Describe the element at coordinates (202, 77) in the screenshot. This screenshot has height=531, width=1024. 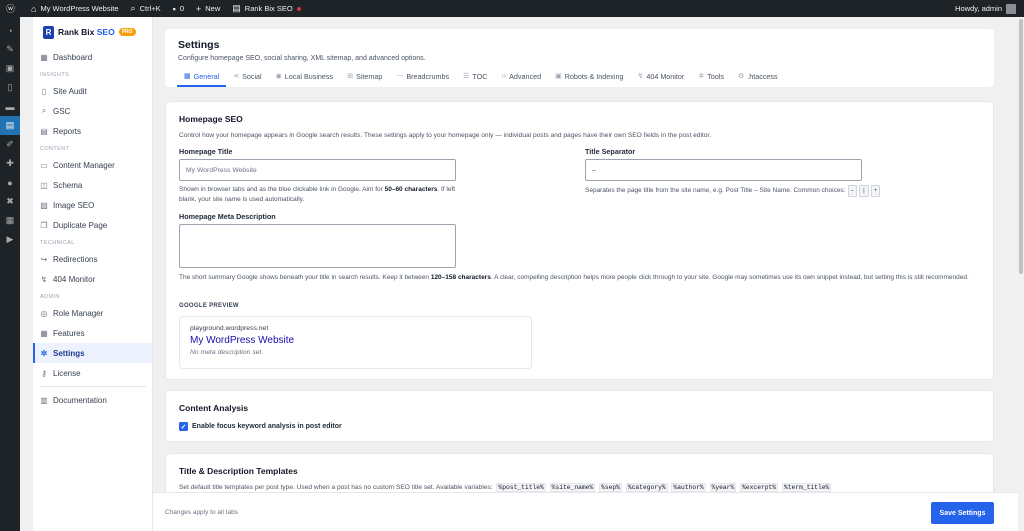
I see `tab-general: ▦ General` at that location.